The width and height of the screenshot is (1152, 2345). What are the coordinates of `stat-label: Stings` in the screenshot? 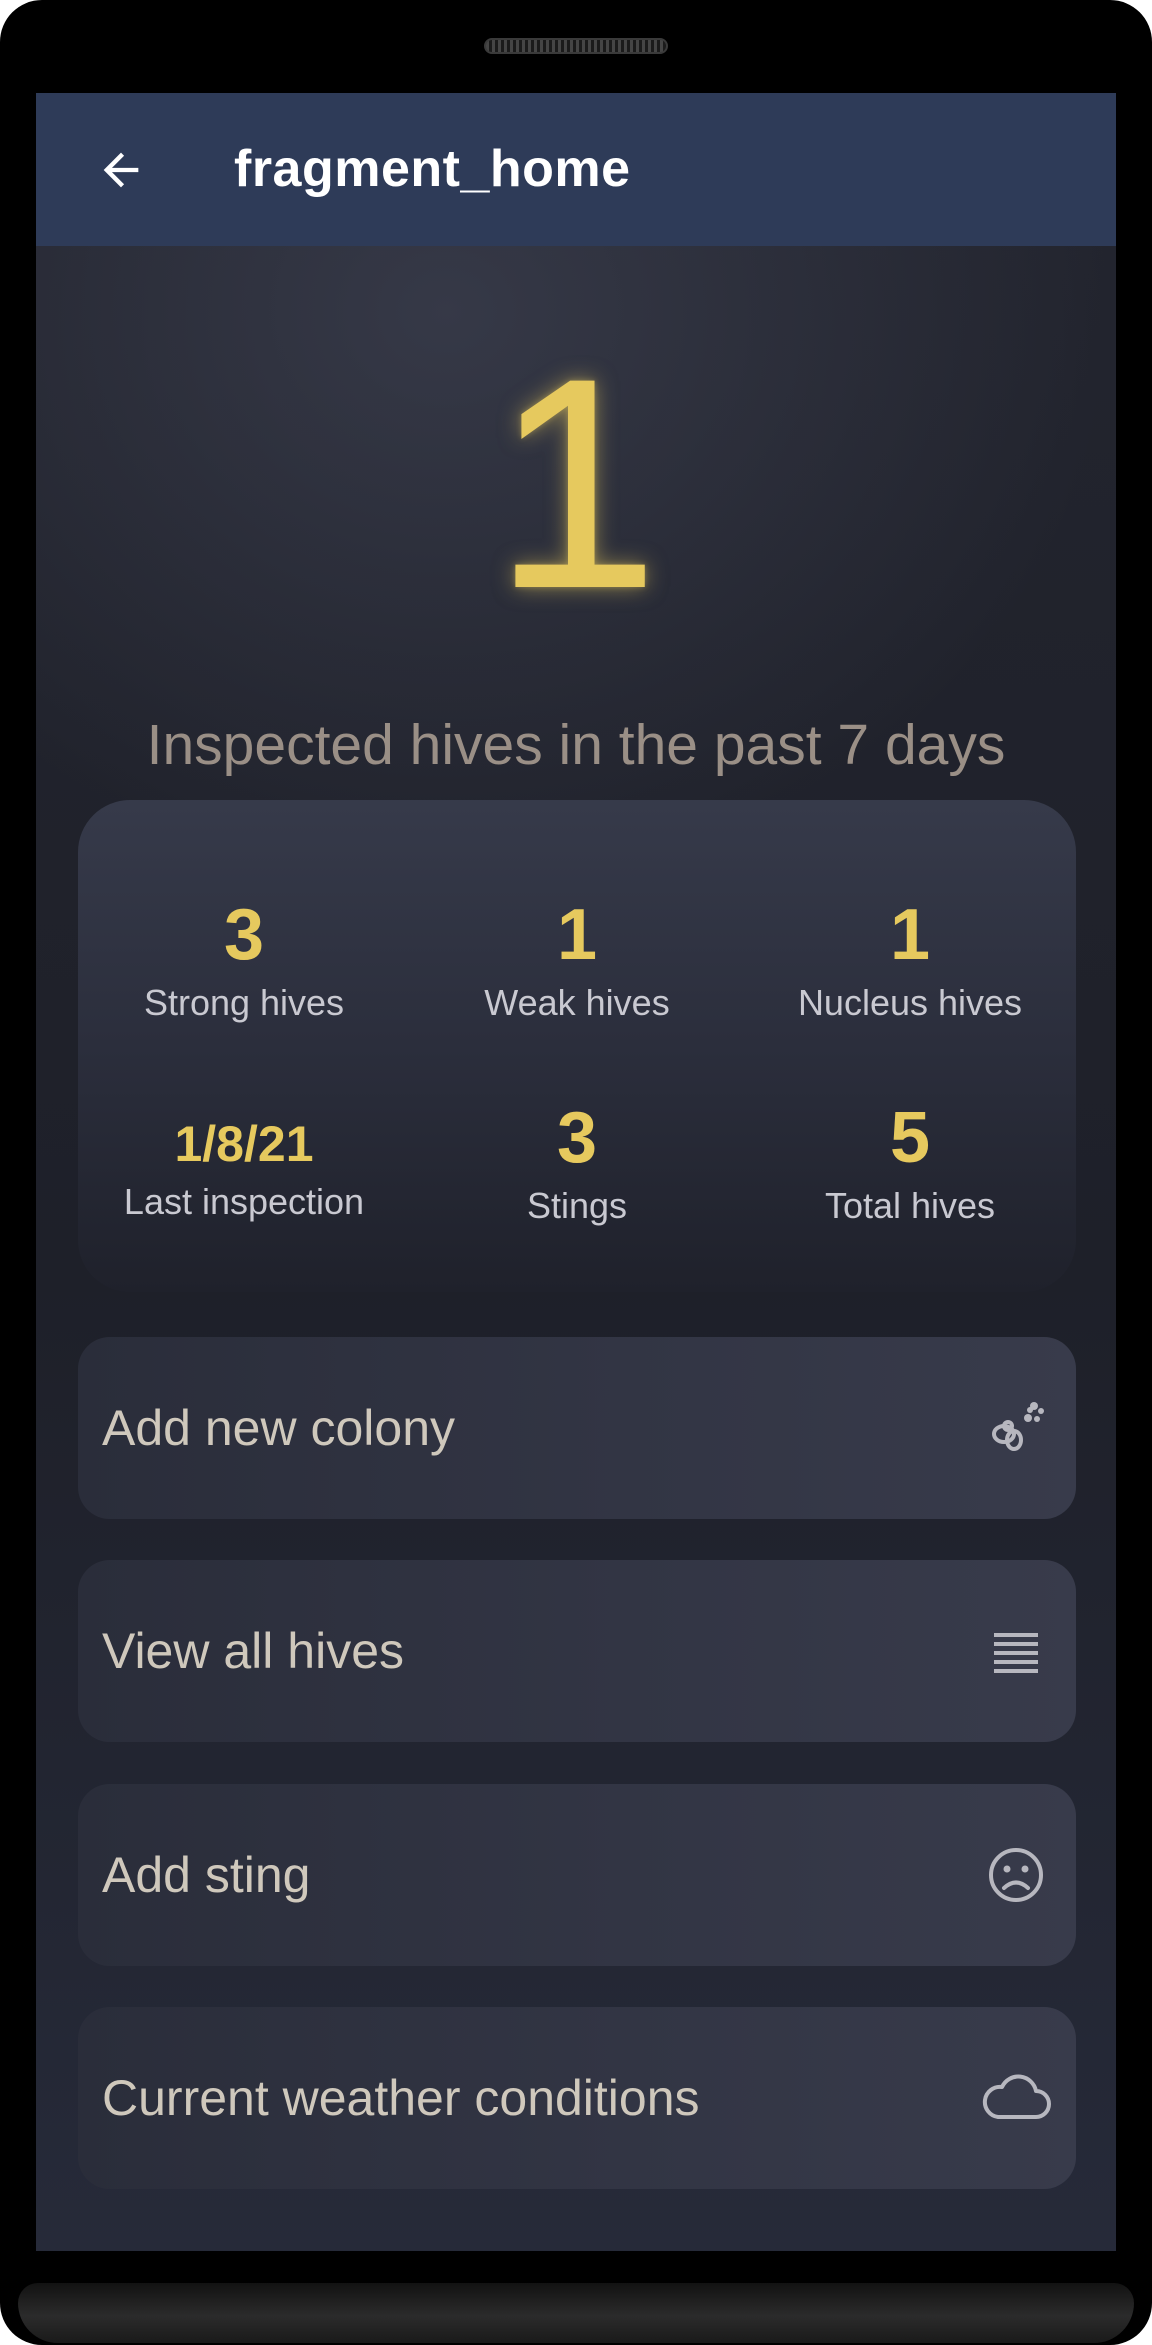 It's located at (577, 1205).